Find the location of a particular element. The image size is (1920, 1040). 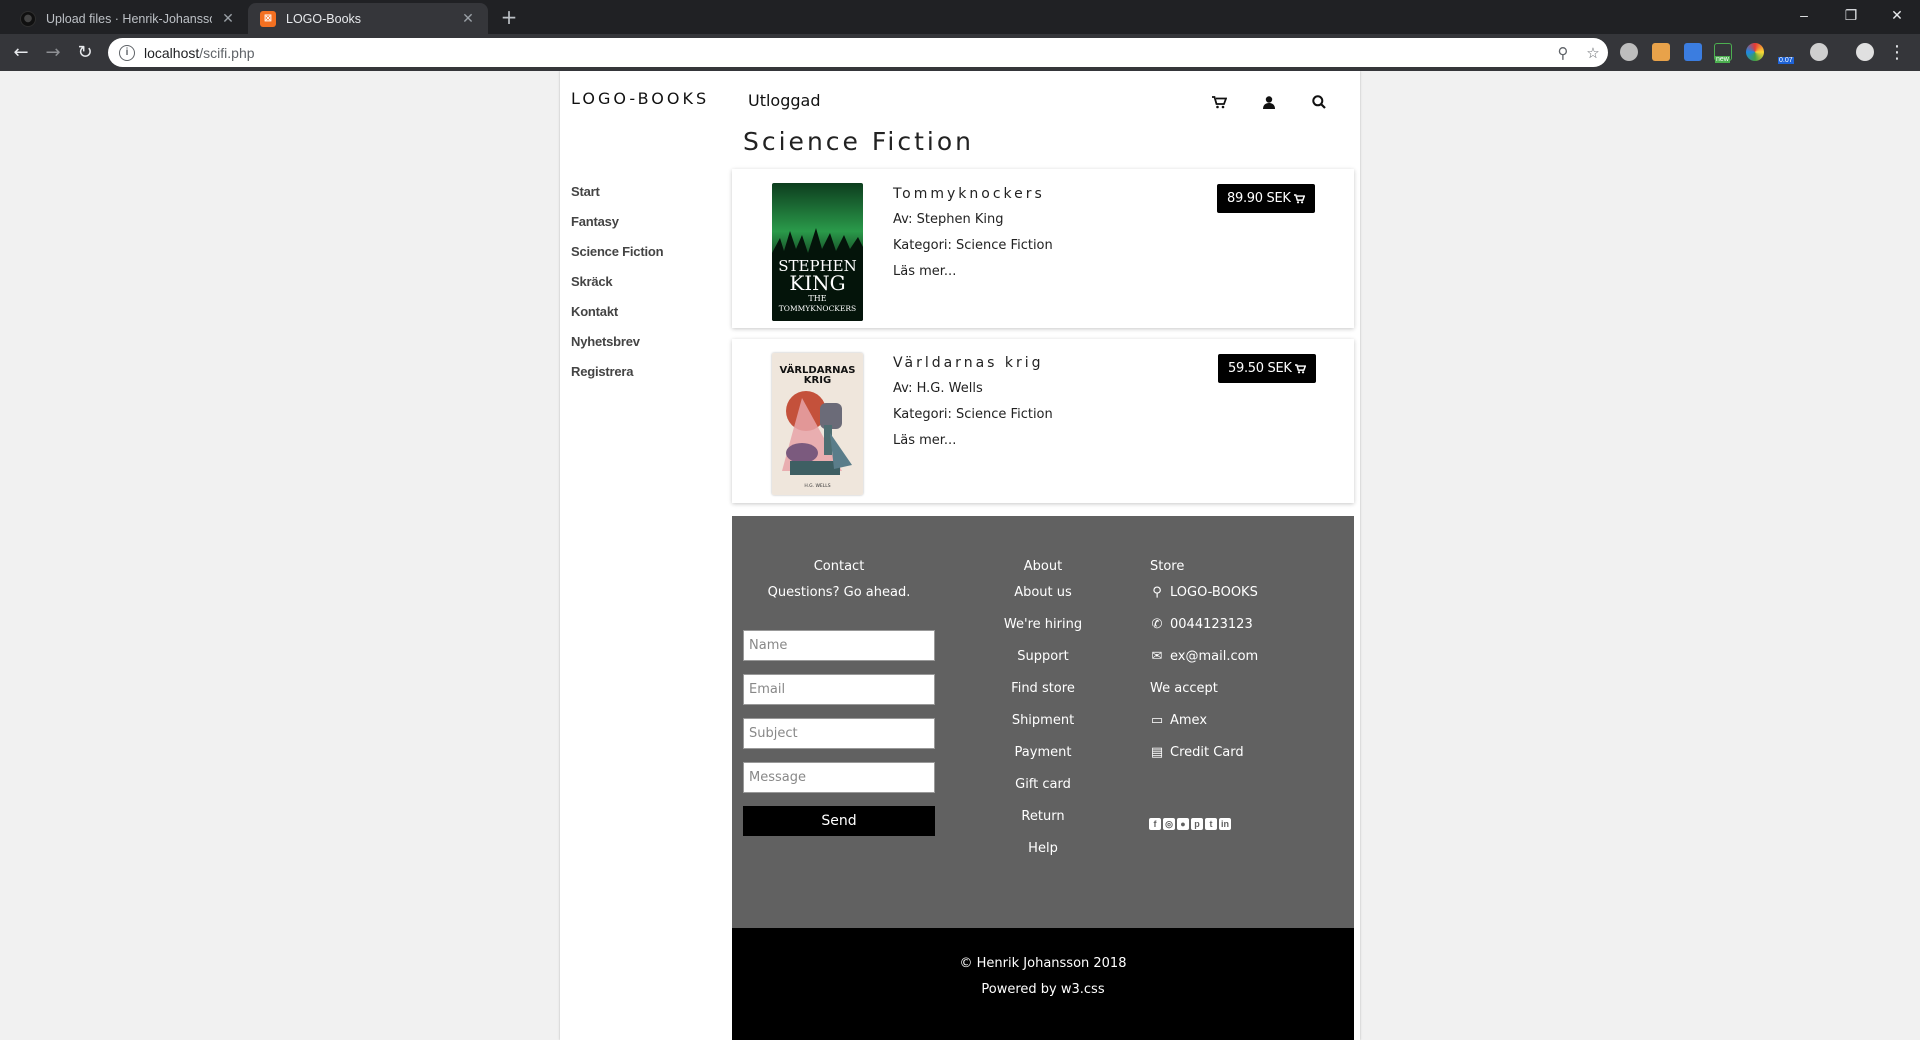

browser-tab-github: ● Upload files · Henrik-Johansson1 ✕ is located at coordinates (128, 18).